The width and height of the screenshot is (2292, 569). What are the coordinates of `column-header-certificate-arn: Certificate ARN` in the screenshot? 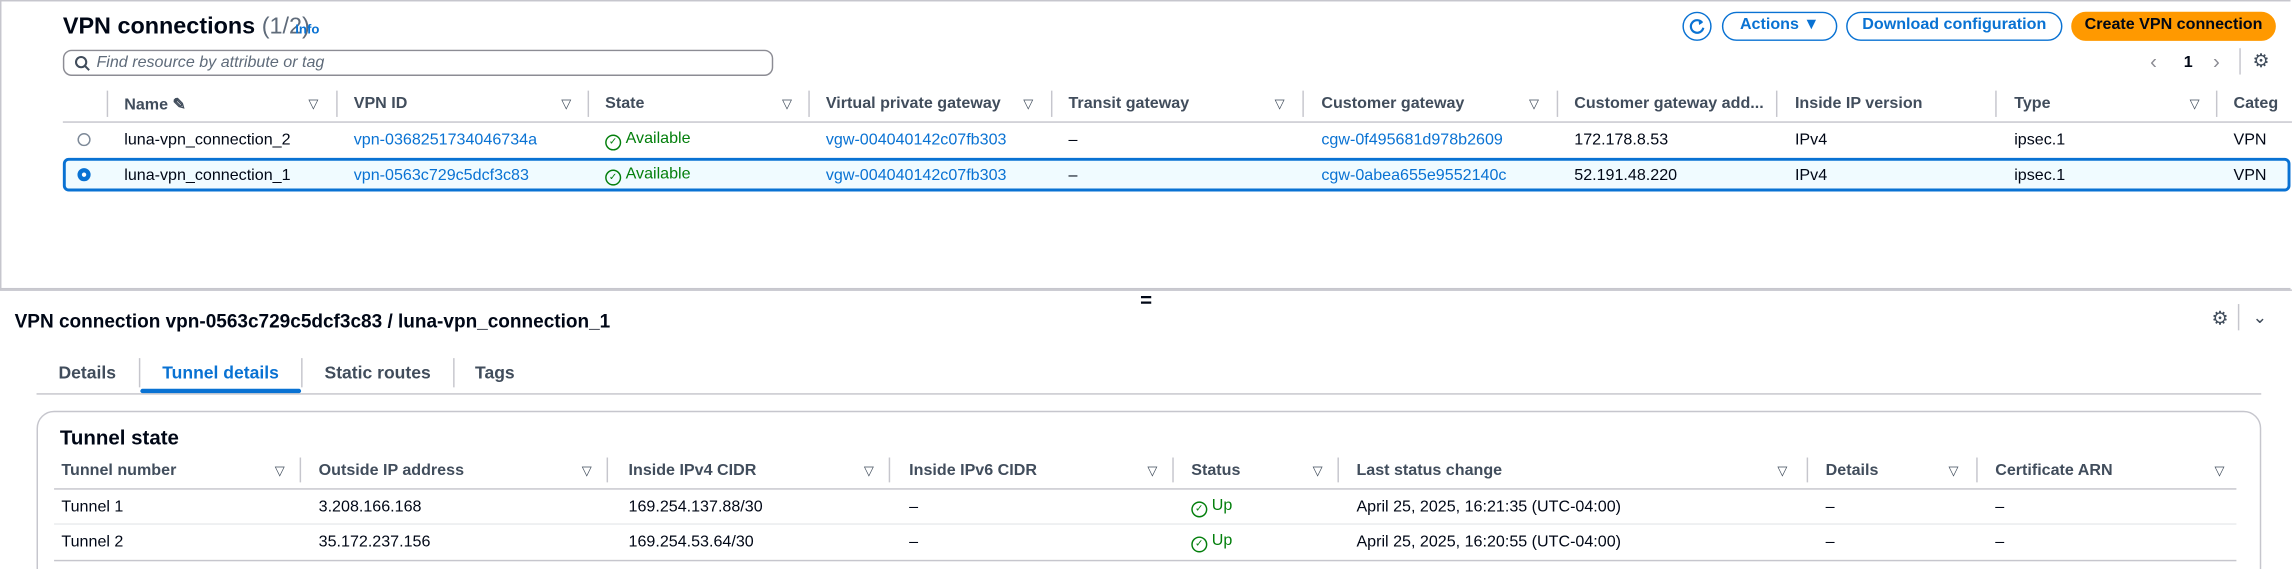 It's located at (2053, 471).